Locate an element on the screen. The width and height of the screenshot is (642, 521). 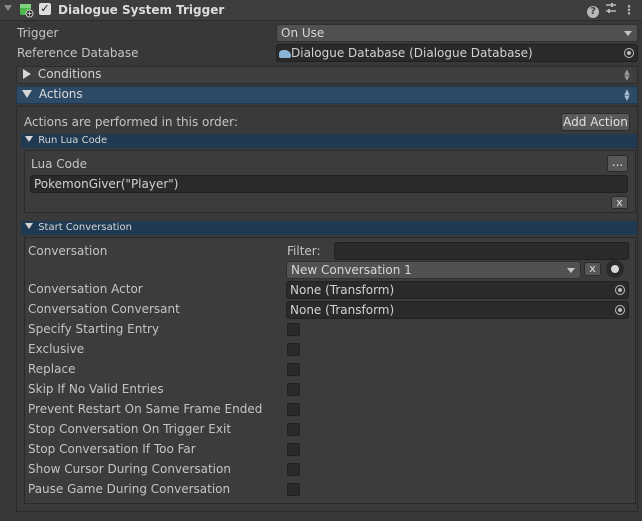
database-asset-icon is located at coordinates (285, 53).